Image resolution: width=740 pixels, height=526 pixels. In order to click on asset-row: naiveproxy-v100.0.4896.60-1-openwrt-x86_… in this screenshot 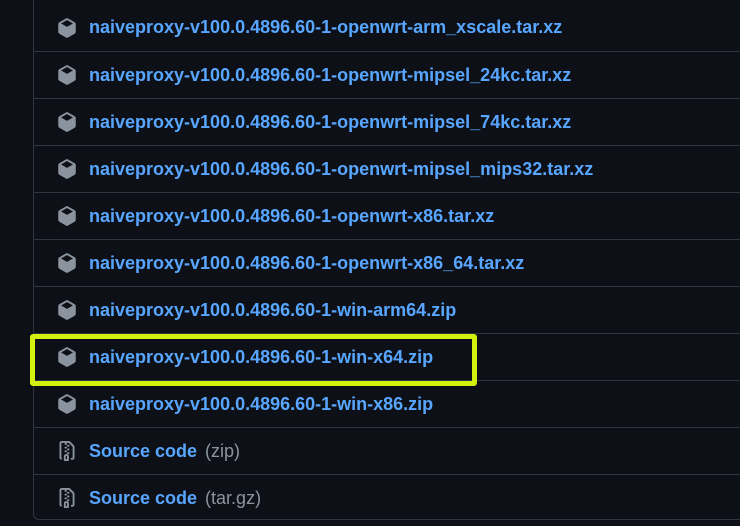, I will do `click(387, 262)`.